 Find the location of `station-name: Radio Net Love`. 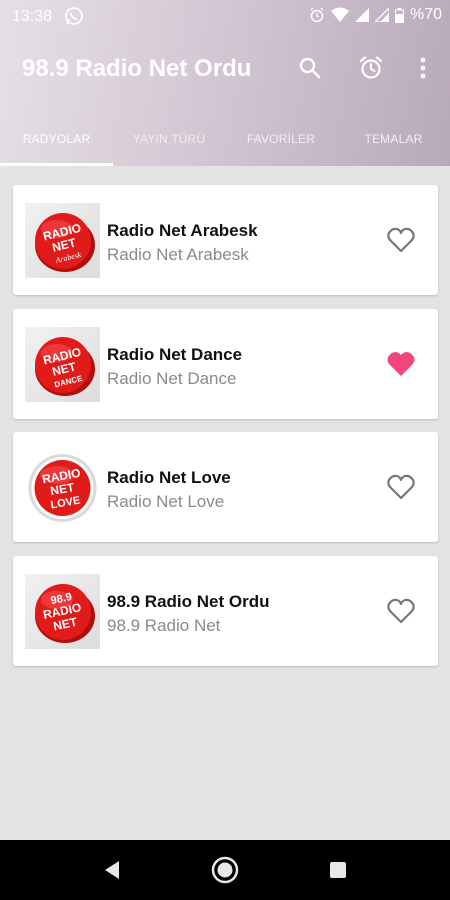

station-name: Radio Net Love is located at coordinates (169, 477).